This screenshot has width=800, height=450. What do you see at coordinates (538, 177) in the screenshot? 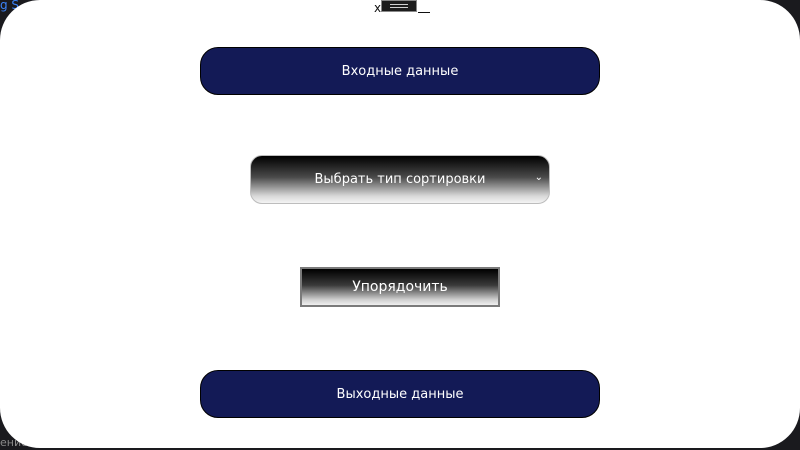
I see `chevron-down-icon: ⌄` at bounding box center [538, 177].